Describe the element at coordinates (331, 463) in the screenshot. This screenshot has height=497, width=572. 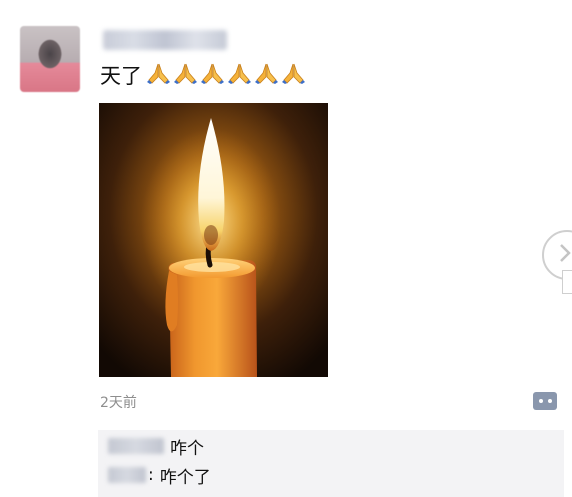
I see `comment-section: 咋个 : 咋个了` at that location.